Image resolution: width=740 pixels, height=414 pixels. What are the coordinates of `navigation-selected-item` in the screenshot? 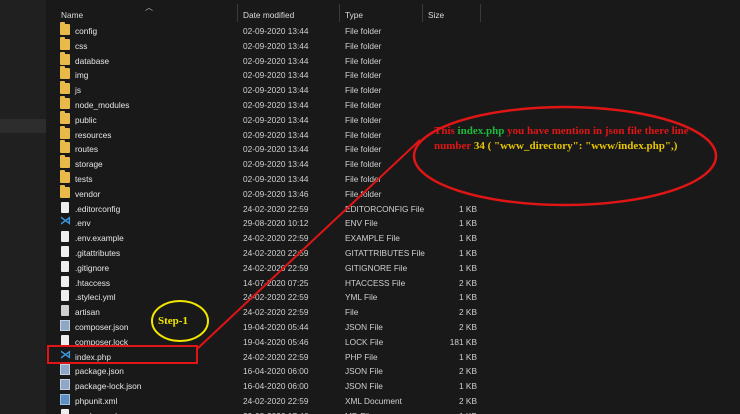 It's located at (23, 126).